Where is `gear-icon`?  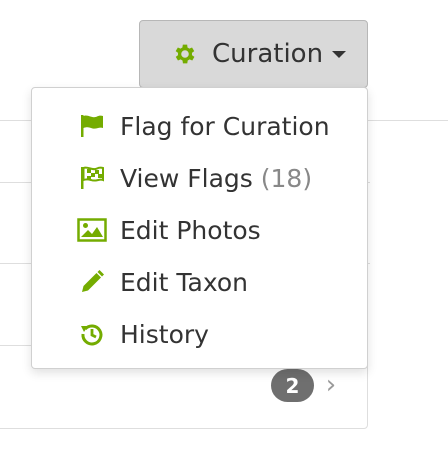 gear-icon is located at coordinates (185, 54).